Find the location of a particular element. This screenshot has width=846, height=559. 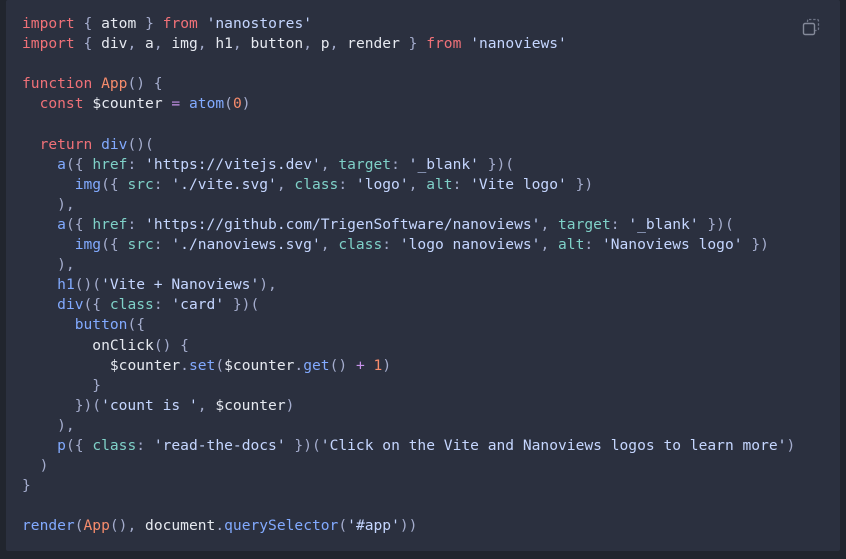

code-token: () { is located at coordinates (171, 345).